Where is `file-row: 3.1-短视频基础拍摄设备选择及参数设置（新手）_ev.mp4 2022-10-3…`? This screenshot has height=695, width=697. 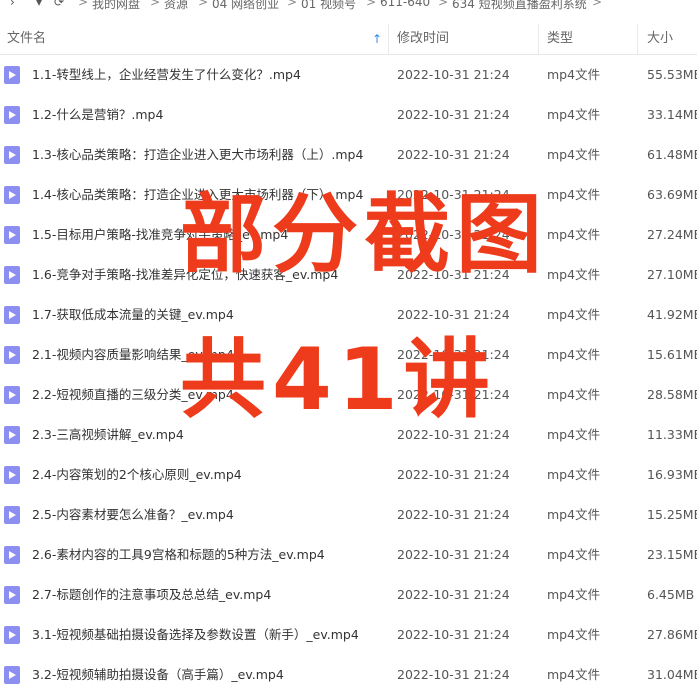 file-row: 3.1-短视频基础拍摄设备选择及参数设置（新手）_ev.mp4 2022-10-3… is located at coordinates (348, 635).